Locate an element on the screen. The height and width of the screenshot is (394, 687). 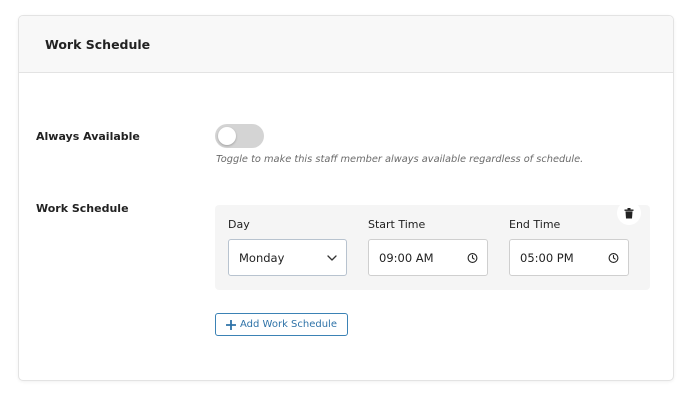
always-available-label: Always Available is located at coordinates (88, 136).